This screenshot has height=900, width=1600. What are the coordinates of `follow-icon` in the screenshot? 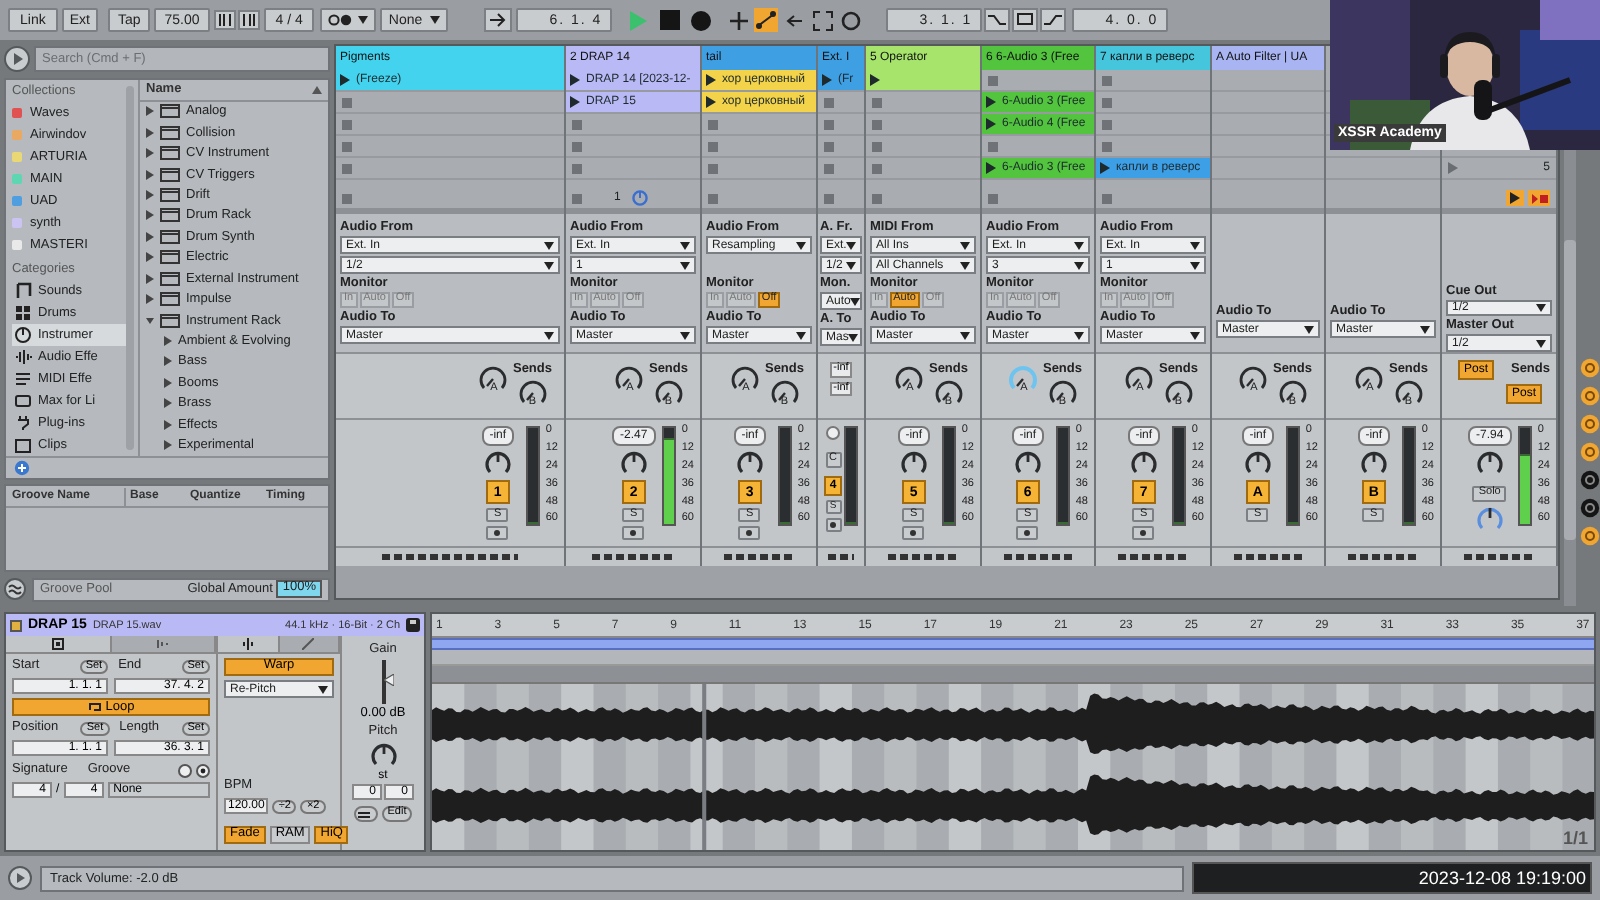 It's located at (498, 20).